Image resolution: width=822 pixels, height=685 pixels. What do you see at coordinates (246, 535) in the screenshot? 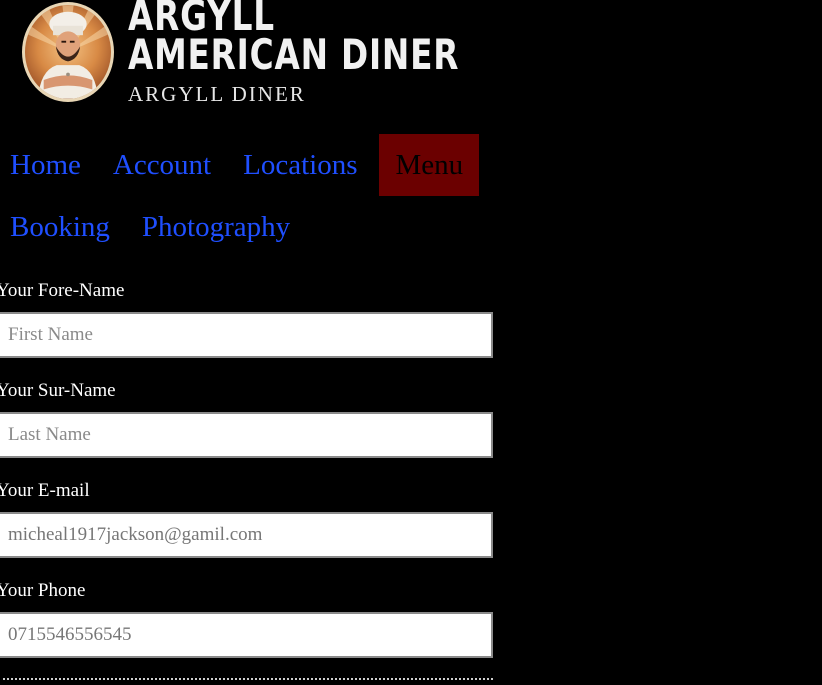
I see `email-input: micheal1917jackson@gamil.com` at bounding box center [246, 535].